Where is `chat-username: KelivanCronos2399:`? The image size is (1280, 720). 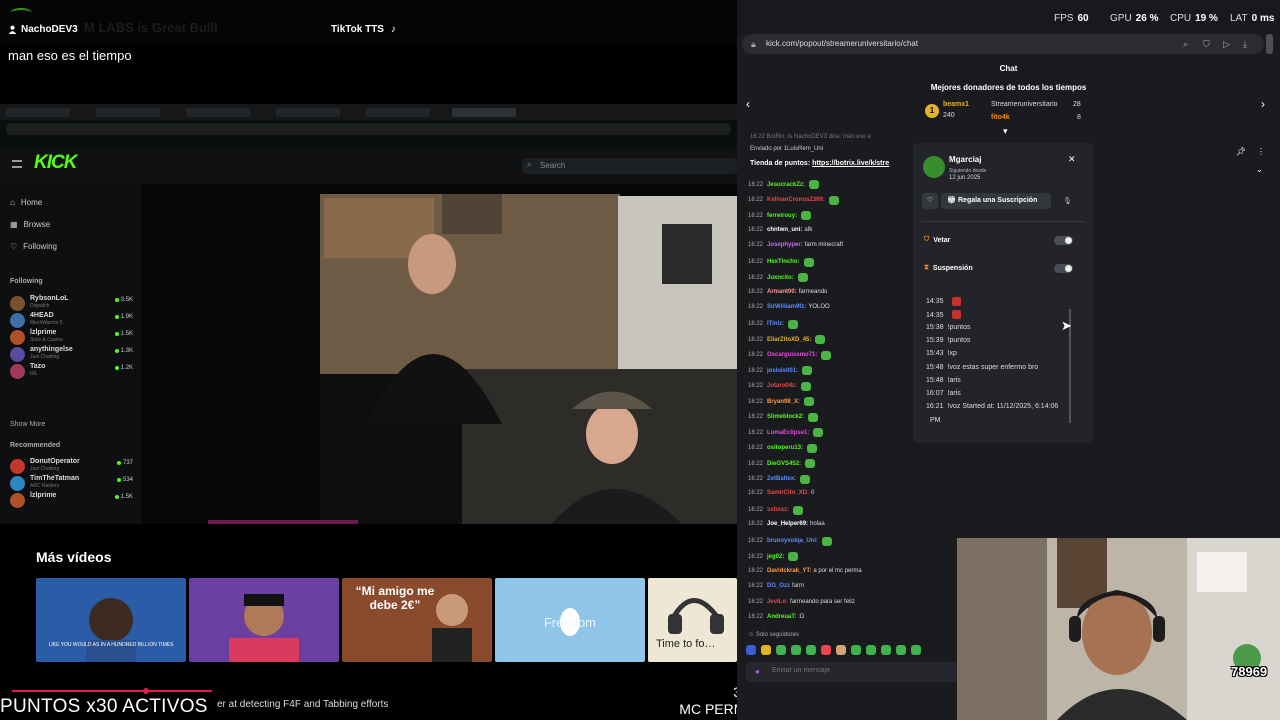
chat-username: KelivanCronos2399: is located at coordinates (796, 200).